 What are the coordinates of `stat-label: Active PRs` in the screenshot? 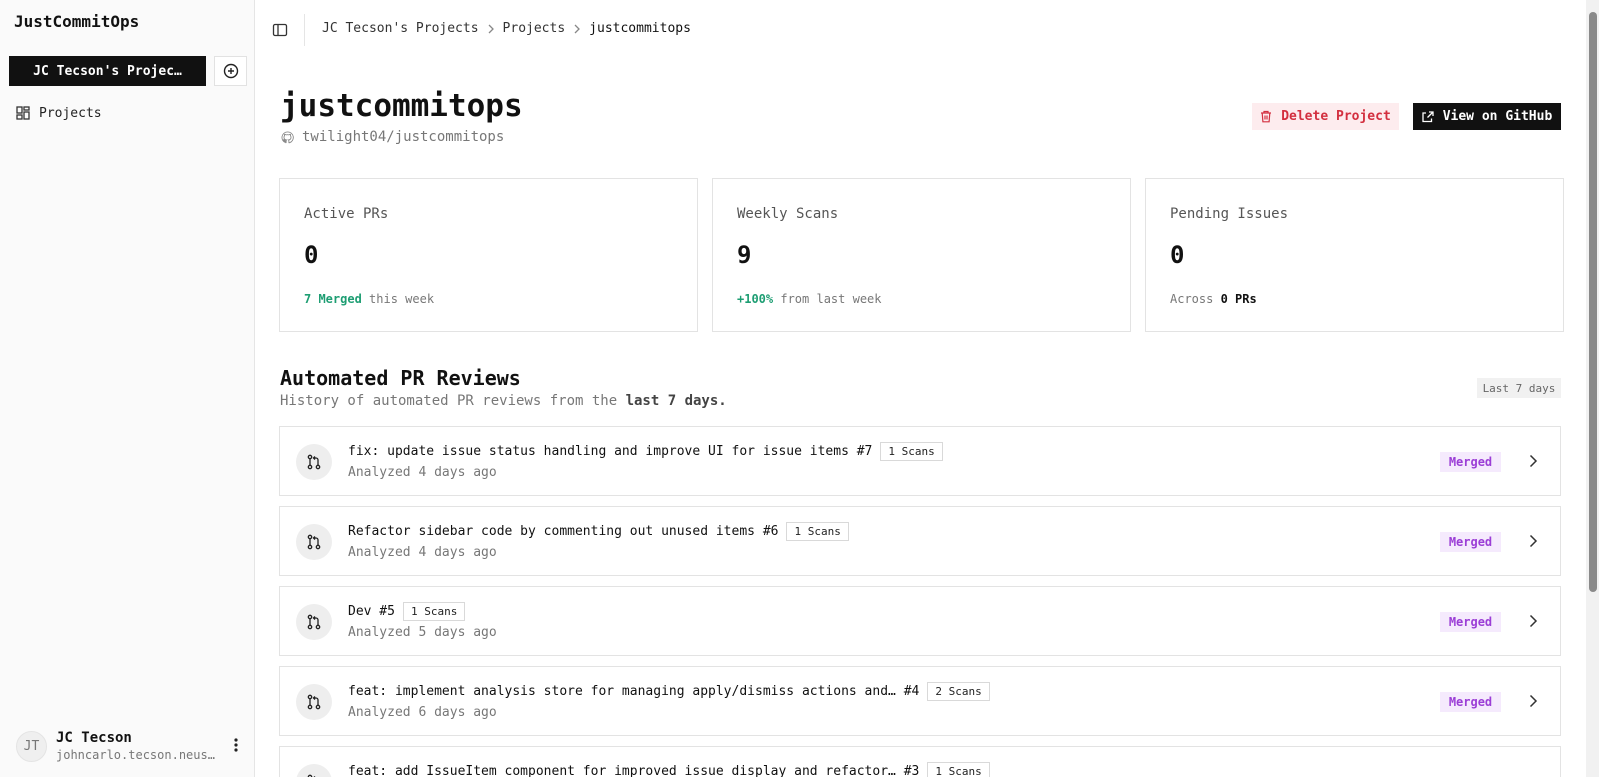 It's located at (346, 214).